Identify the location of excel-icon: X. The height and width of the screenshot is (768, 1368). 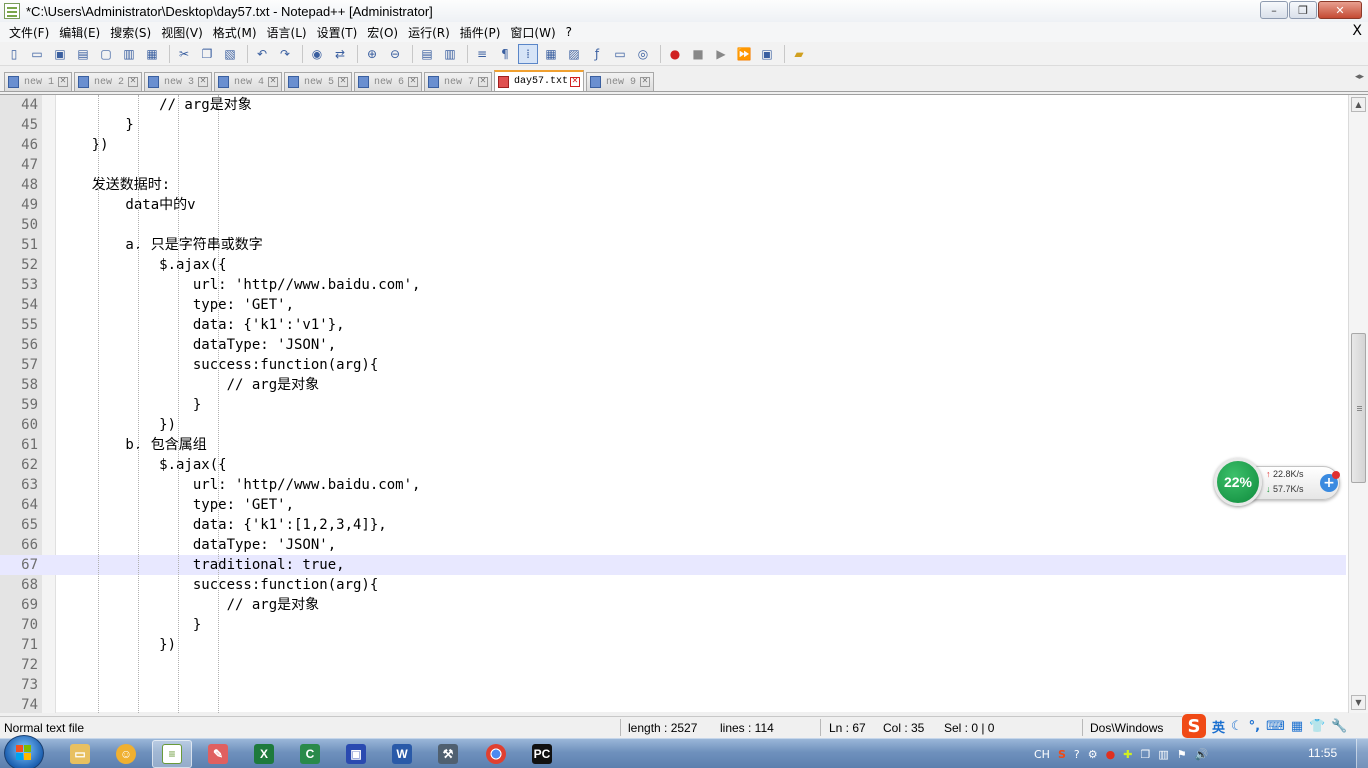
(264, 754).